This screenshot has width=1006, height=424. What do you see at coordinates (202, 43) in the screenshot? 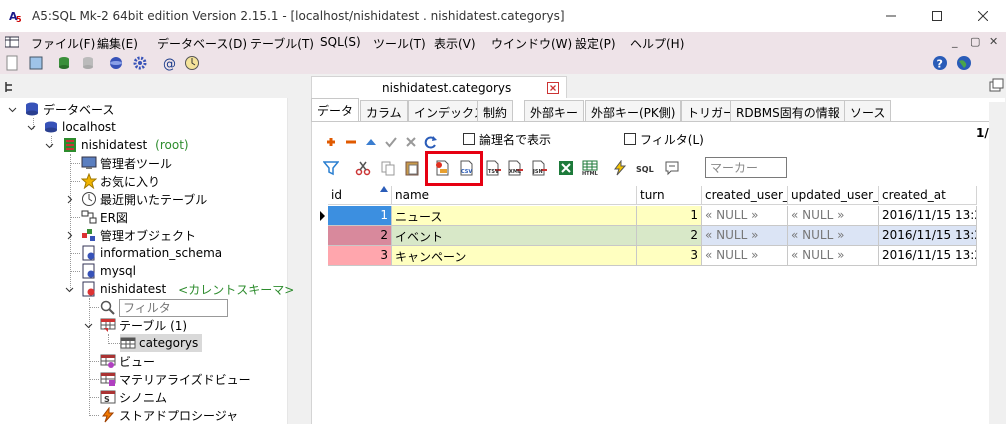
I see `menu-database: データベース(D)` at bounding box center [202, 43].